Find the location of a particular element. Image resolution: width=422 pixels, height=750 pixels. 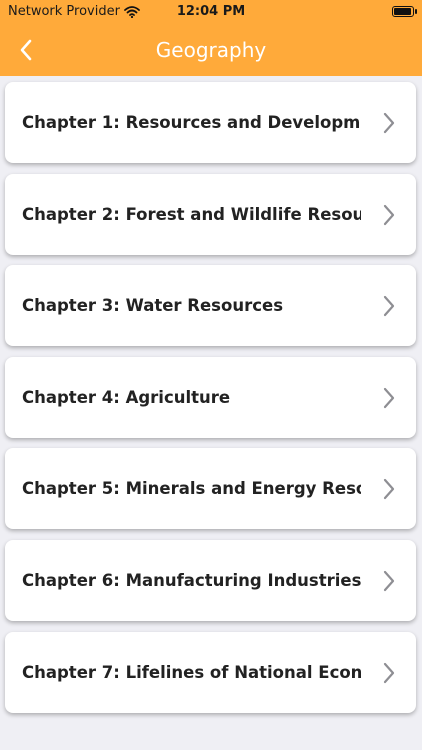

status-bar: Network Provider 12:04 PM is located at coordinates (211, 12).